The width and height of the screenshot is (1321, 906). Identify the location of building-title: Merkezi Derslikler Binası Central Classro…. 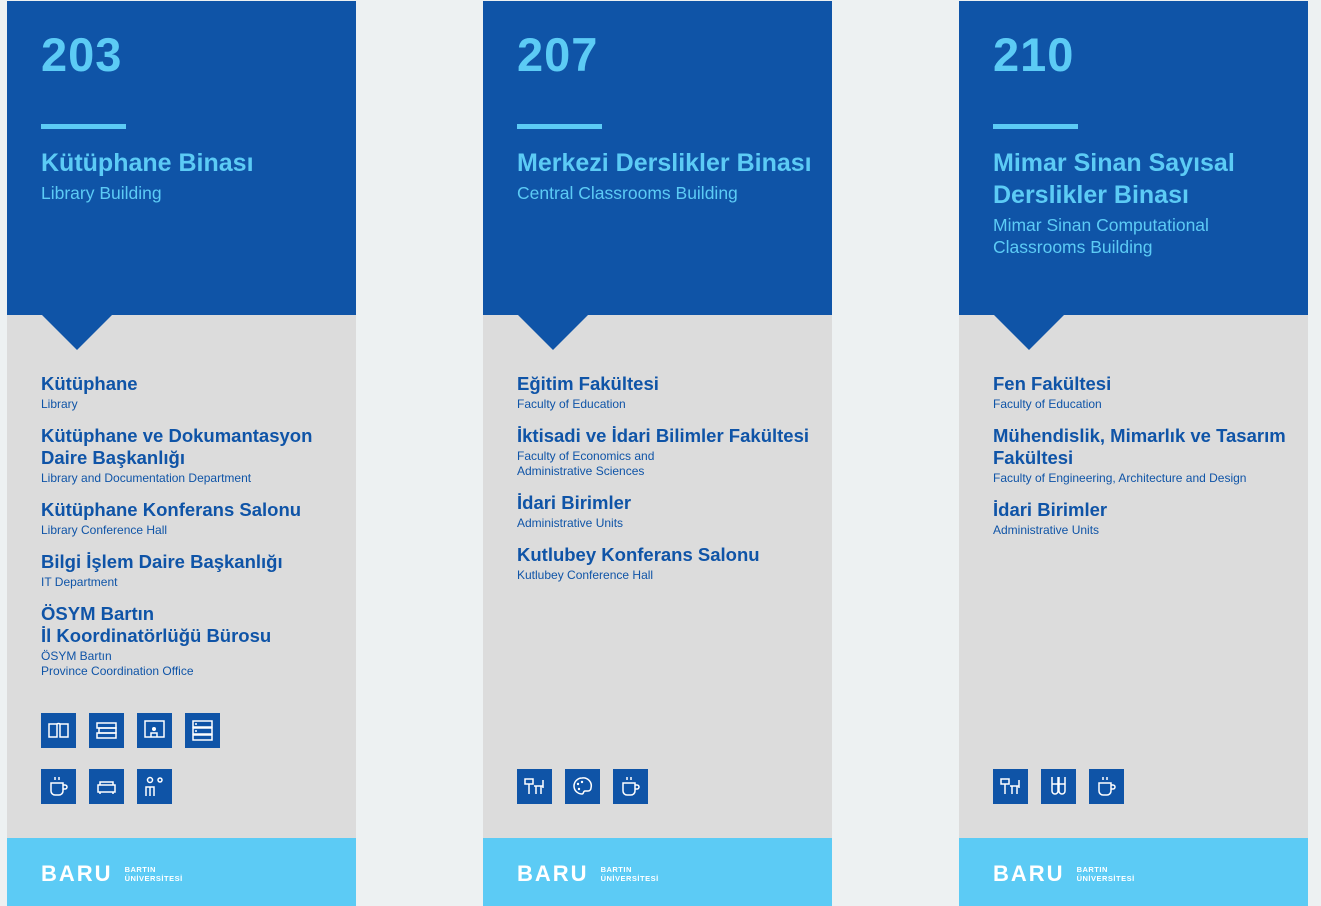
(667, 175).